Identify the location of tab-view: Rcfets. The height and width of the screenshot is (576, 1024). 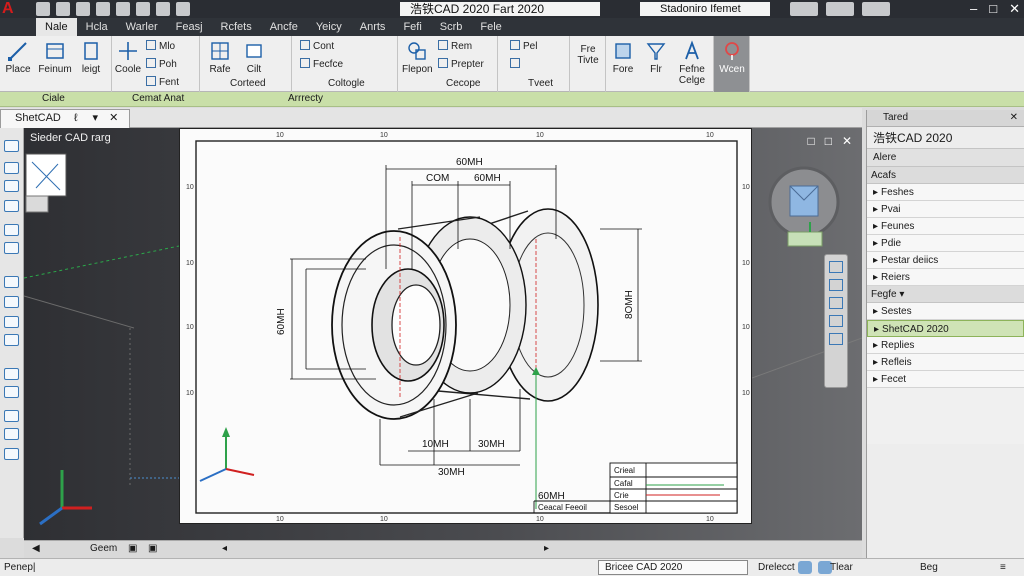
(236, 27).